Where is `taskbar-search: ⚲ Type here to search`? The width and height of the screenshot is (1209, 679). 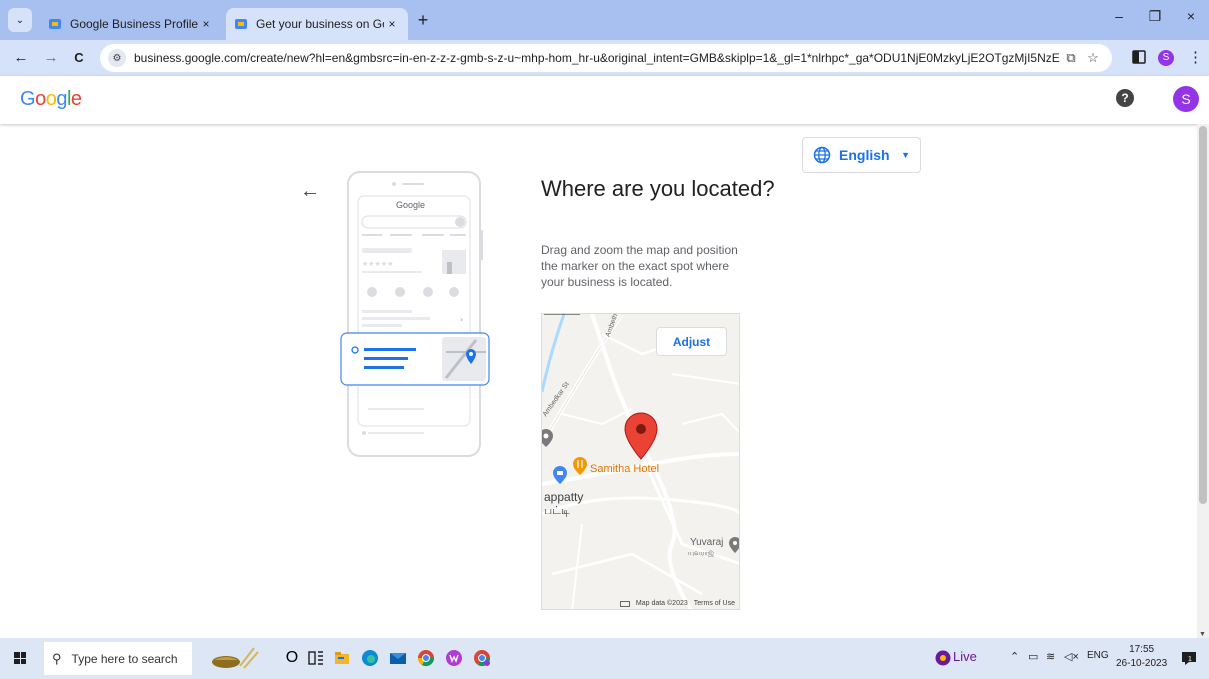
taskbar-search: ⚲ Type here to search is located at coordinates (118, 658).